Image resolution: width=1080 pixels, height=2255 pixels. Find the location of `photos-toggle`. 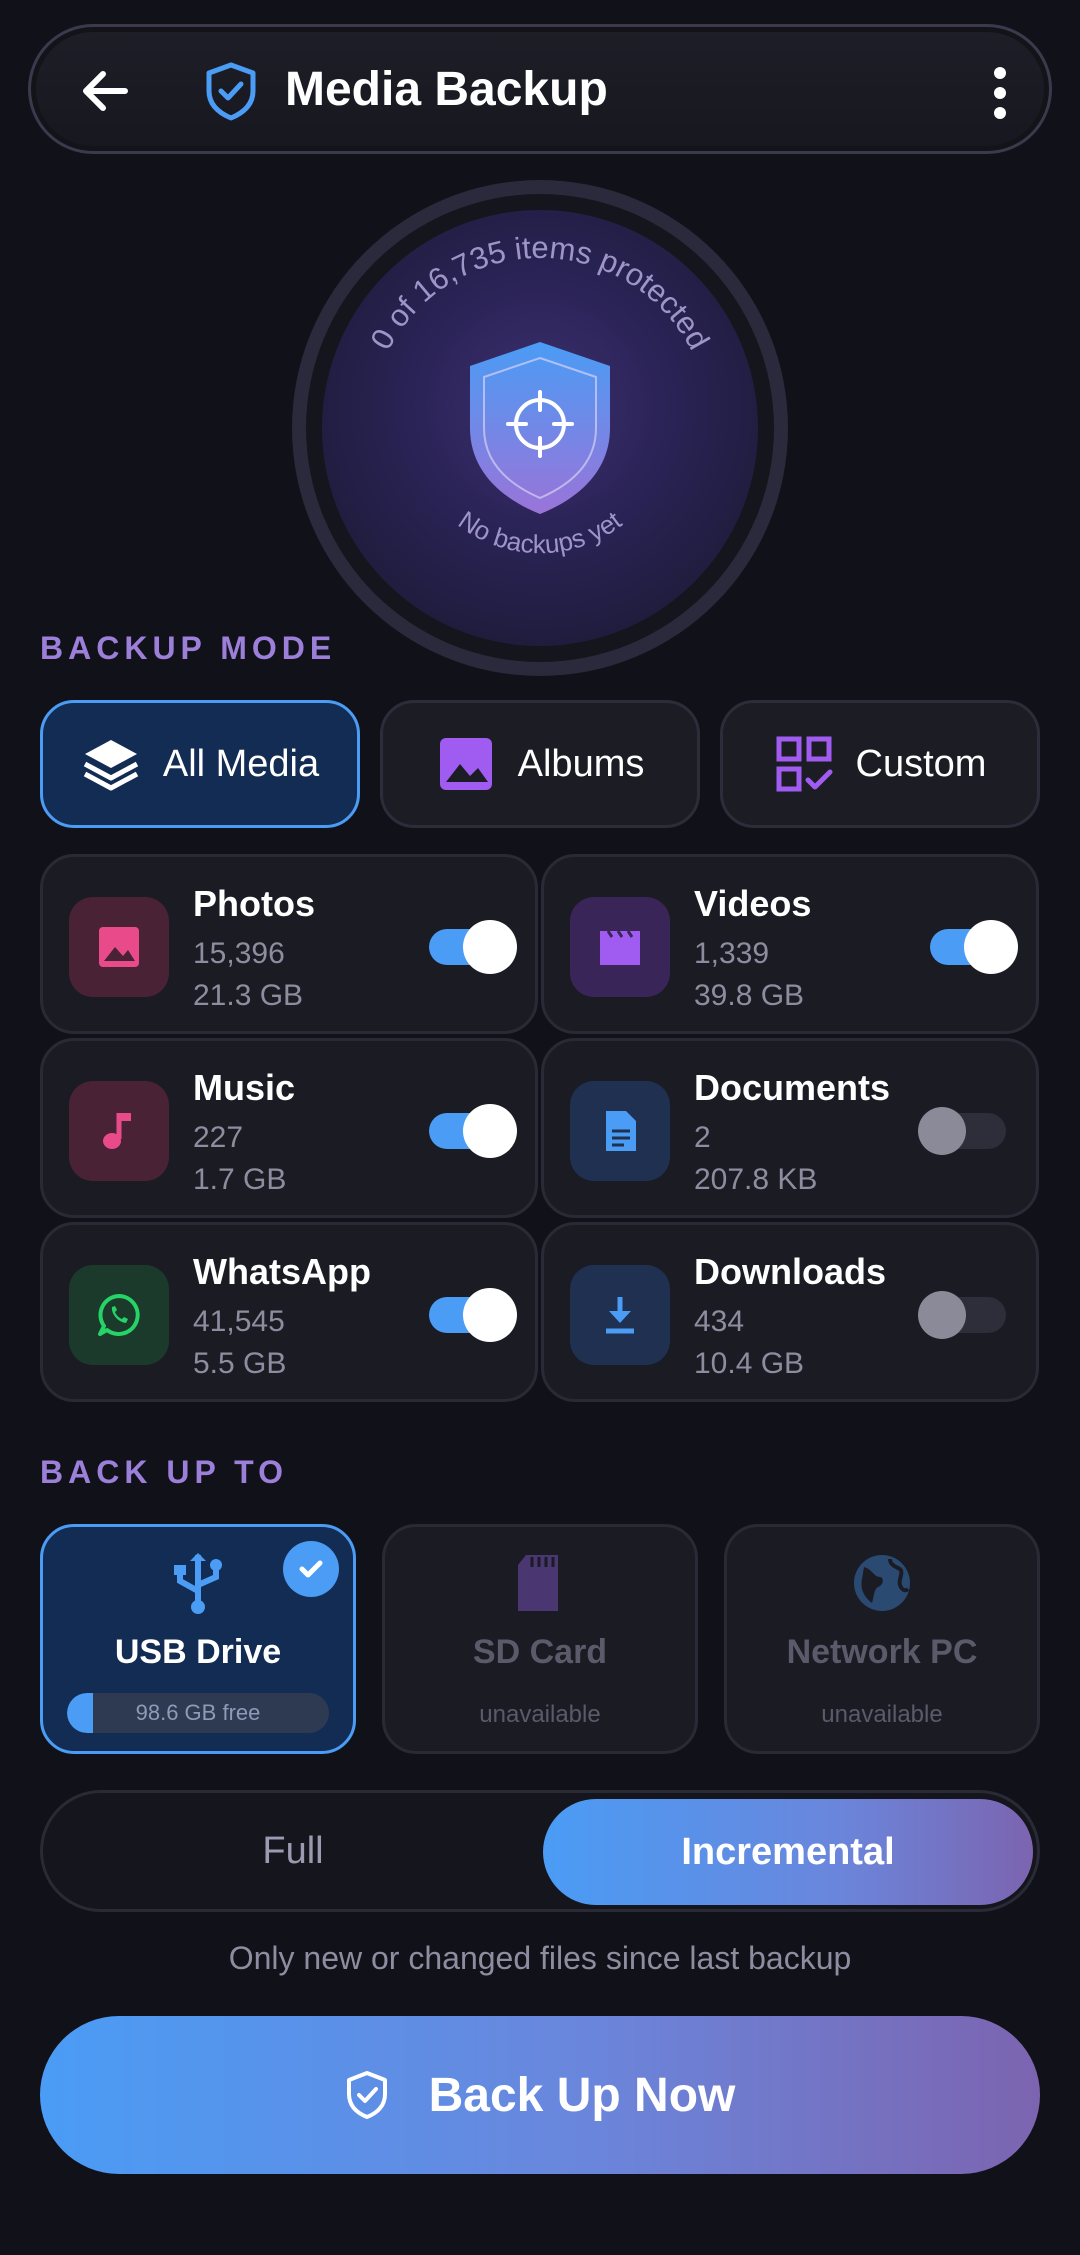

photos-toggle is located at coordinates (473, 947).